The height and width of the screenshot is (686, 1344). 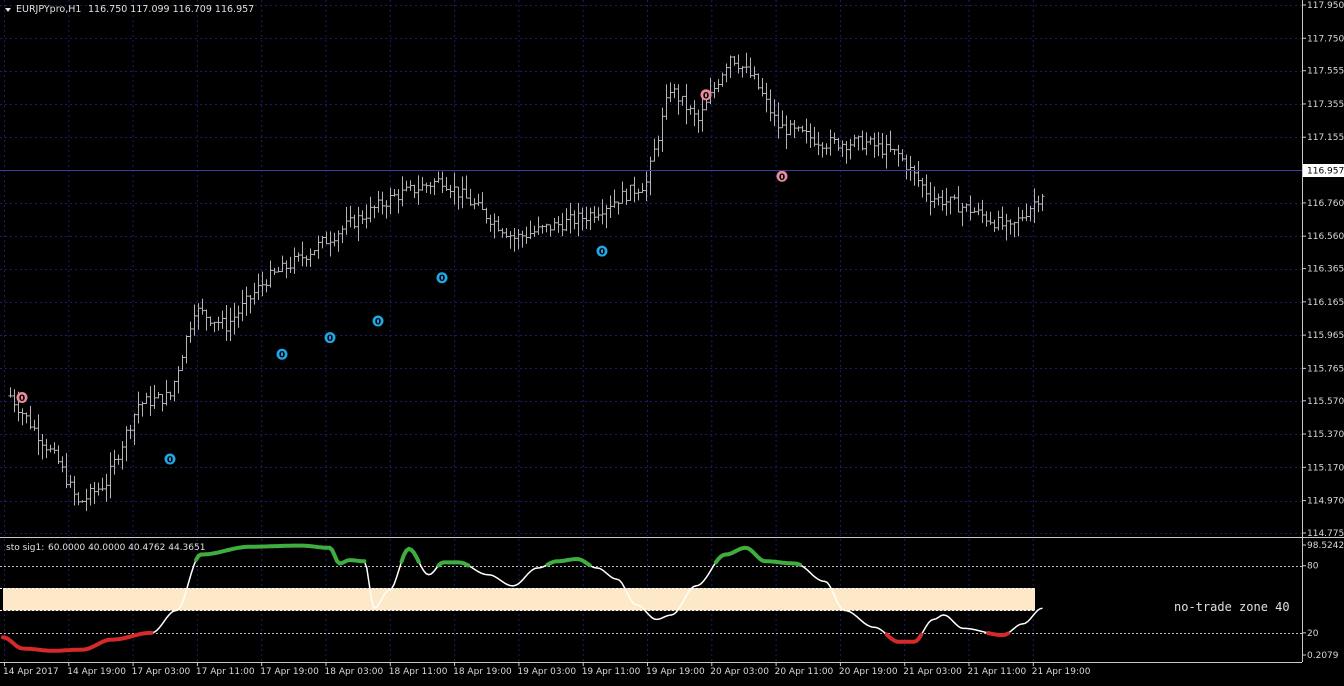 What do you see at coordinates (1325, 105) in the screenshot?
I see `price-axis-label: 117.355` at bounding box center [1325, 105].